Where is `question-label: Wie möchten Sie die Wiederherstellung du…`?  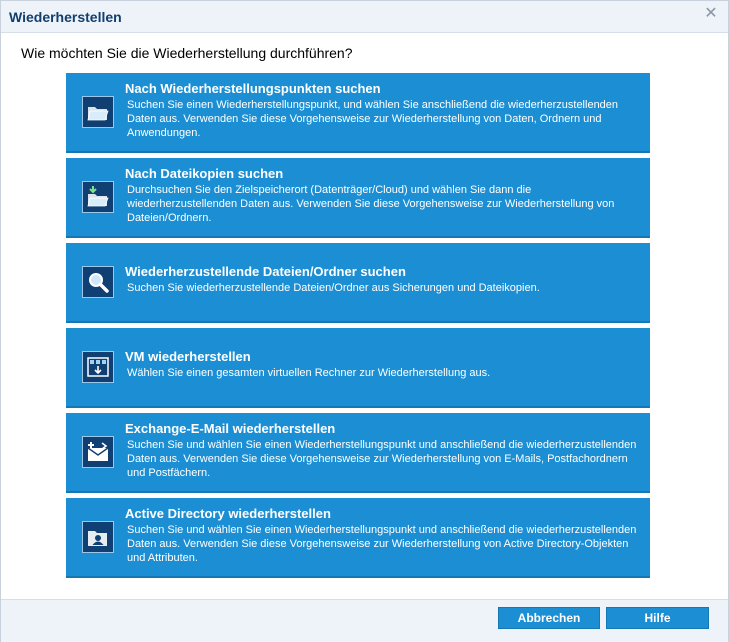 question-label: Wie möchten Sie die Wiederherstellung du… is located at coordinates (187, 53).